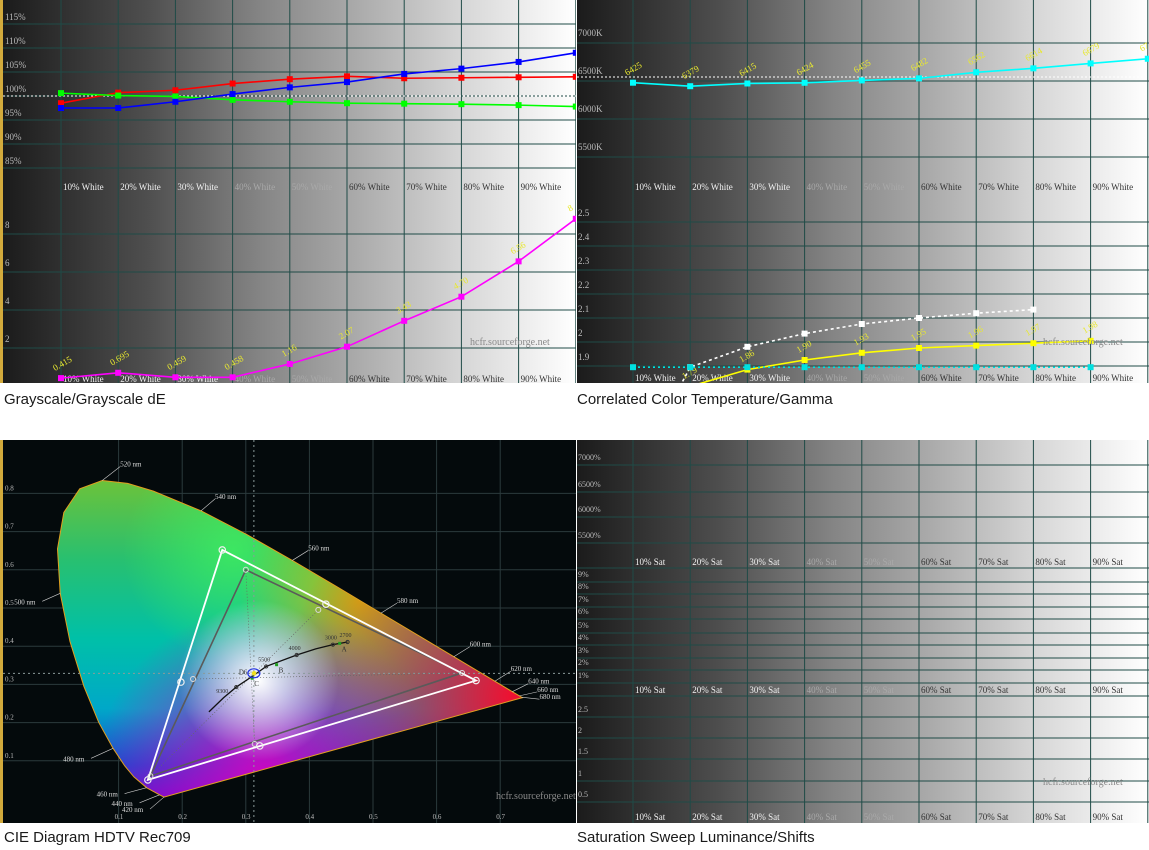 This screenshot has width=1149, height=850. Describe the element at coordinates (437, 817) in the screenshot. I see `x-tick-label: 0.6` at that location.